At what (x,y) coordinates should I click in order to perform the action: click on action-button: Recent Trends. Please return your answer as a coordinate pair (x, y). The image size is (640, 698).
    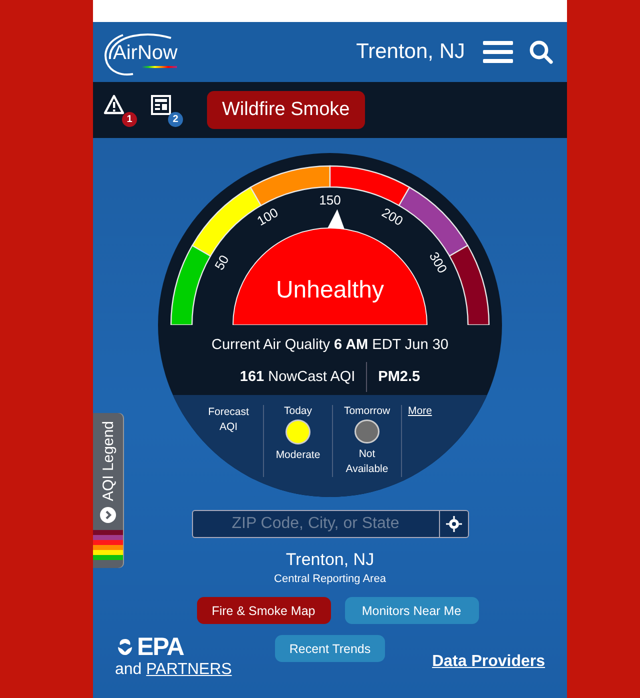
    Looking at the image, I should click on (330, 648).